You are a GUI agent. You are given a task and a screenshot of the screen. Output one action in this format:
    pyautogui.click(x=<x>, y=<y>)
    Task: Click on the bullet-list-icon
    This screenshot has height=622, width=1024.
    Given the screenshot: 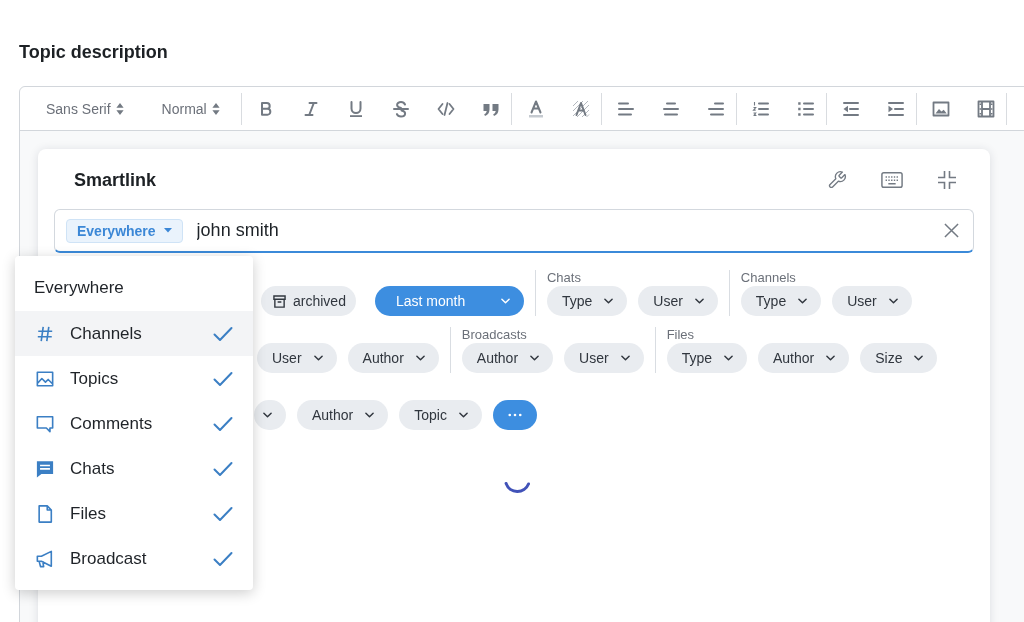 What is the action you would take?
    pyautogui.click(x=805, y=108)
    